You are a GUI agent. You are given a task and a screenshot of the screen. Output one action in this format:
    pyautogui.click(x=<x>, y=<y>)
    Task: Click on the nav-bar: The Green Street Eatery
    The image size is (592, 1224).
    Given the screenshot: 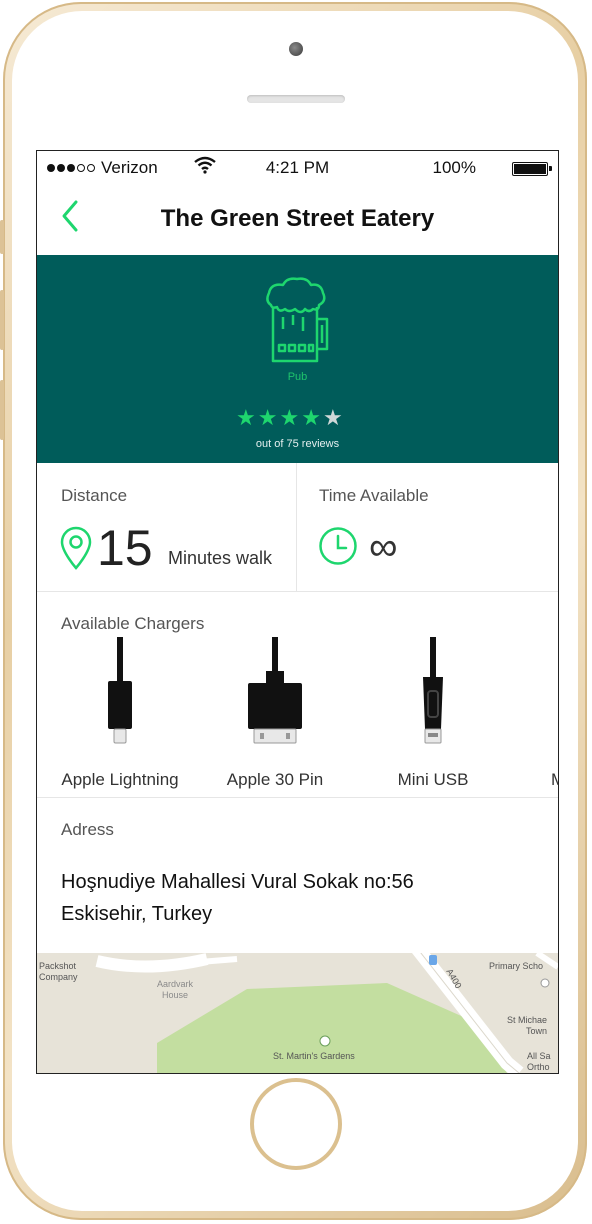 What is the action you would take?
    pyautogui.click(x=297, y=220)
    